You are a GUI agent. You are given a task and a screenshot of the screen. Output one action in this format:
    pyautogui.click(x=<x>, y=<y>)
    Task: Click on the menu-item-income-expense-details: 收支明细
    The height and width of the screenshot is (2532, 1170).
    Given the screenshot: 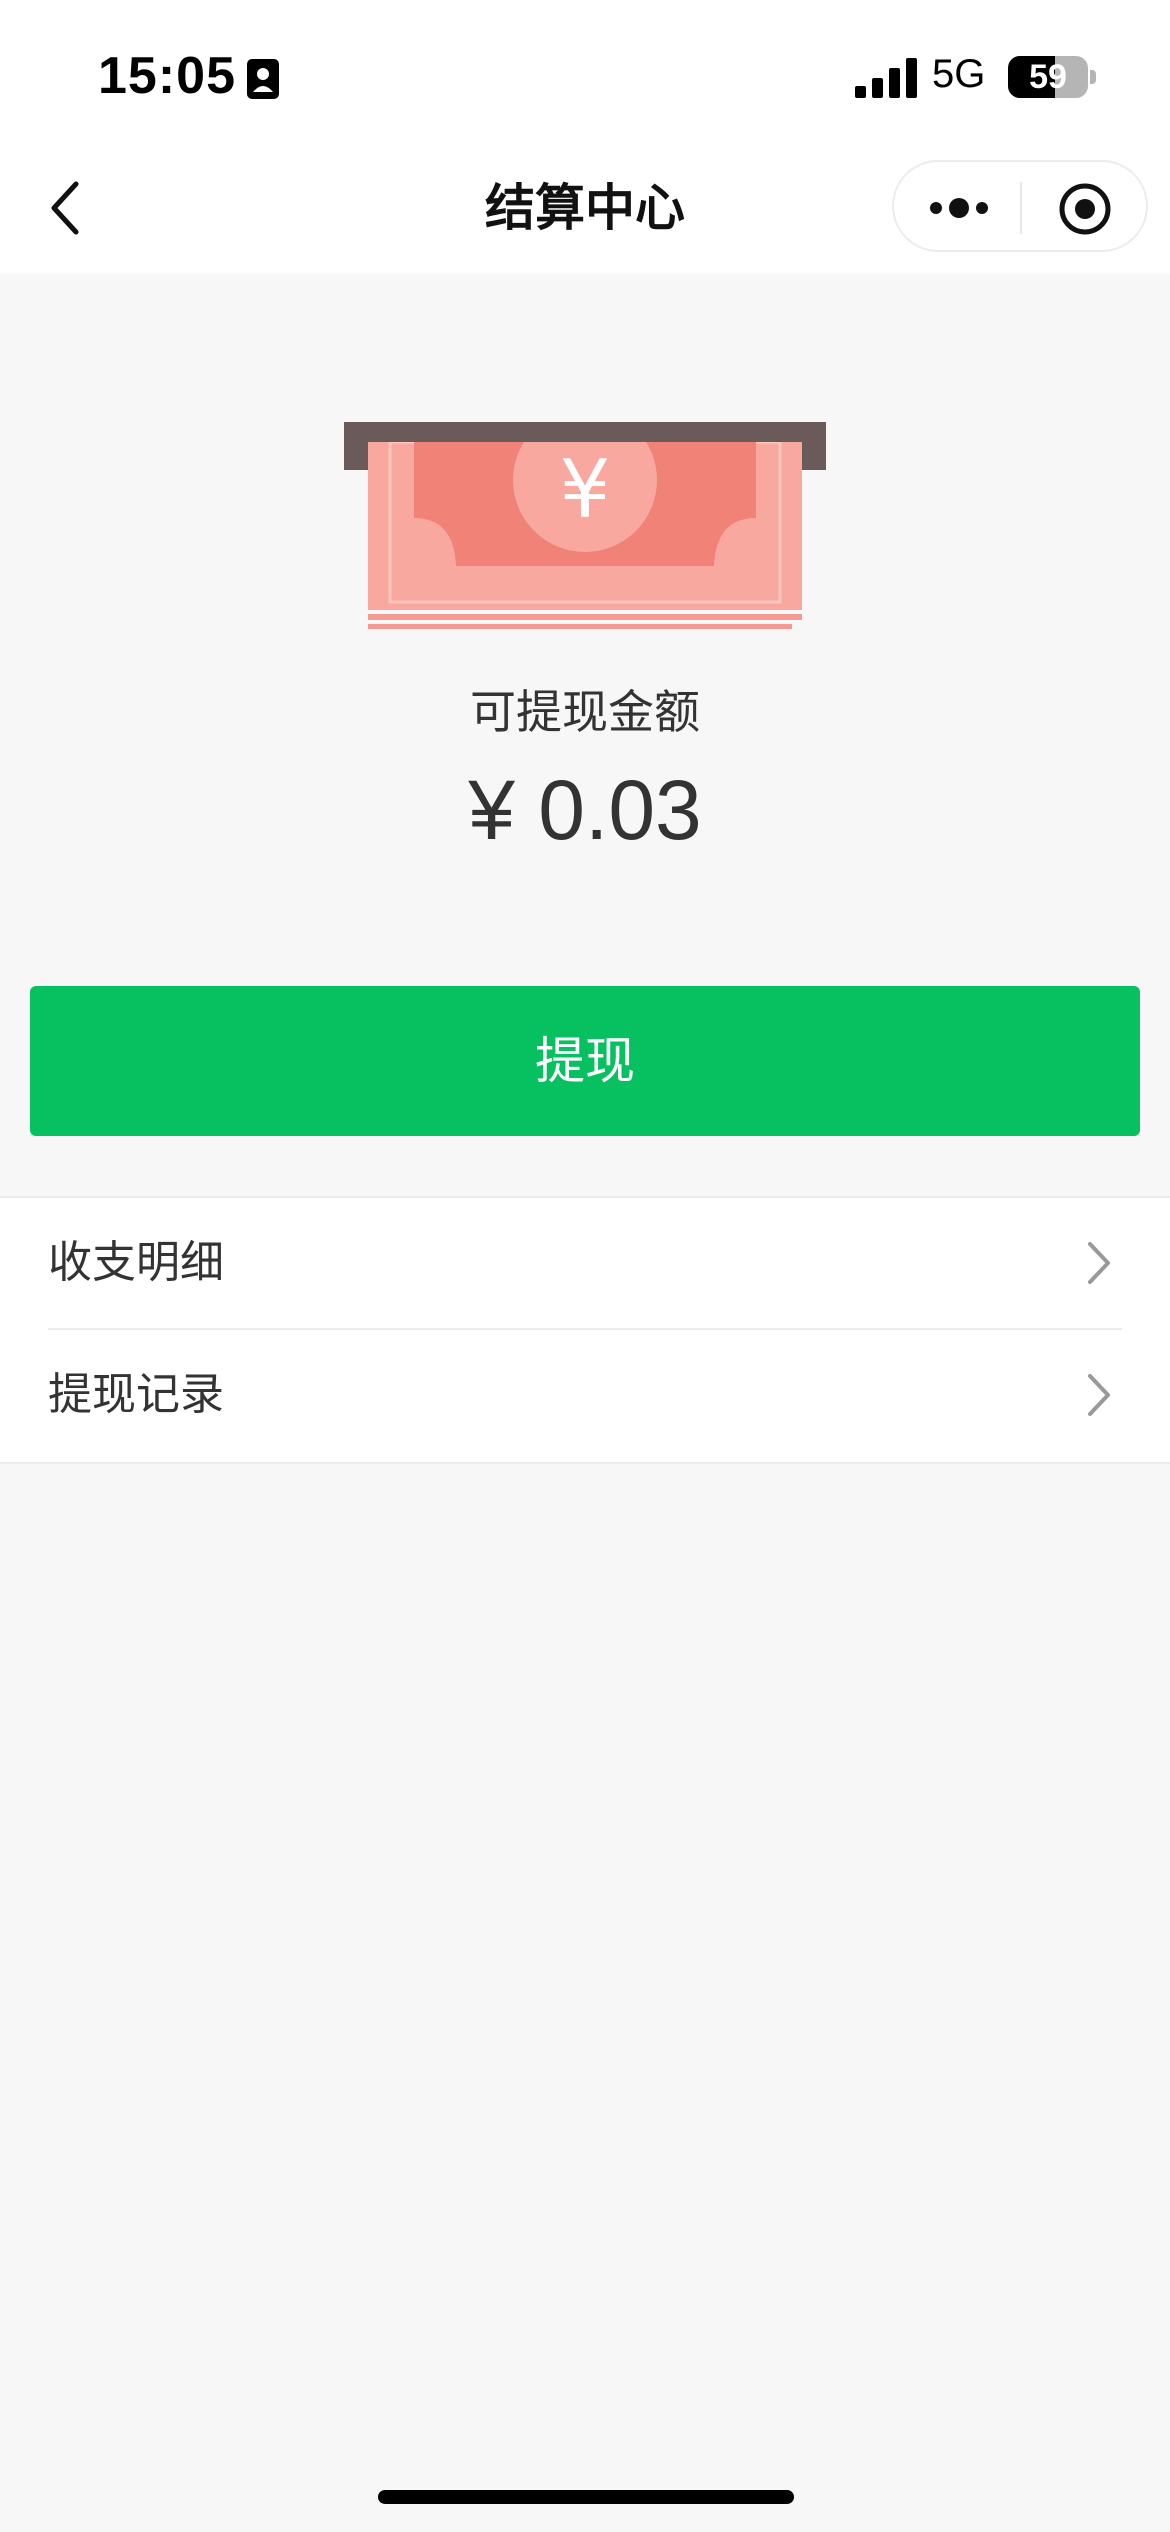 What is the action you would take?
    pyautogui.click(x=585, y=1264)
    